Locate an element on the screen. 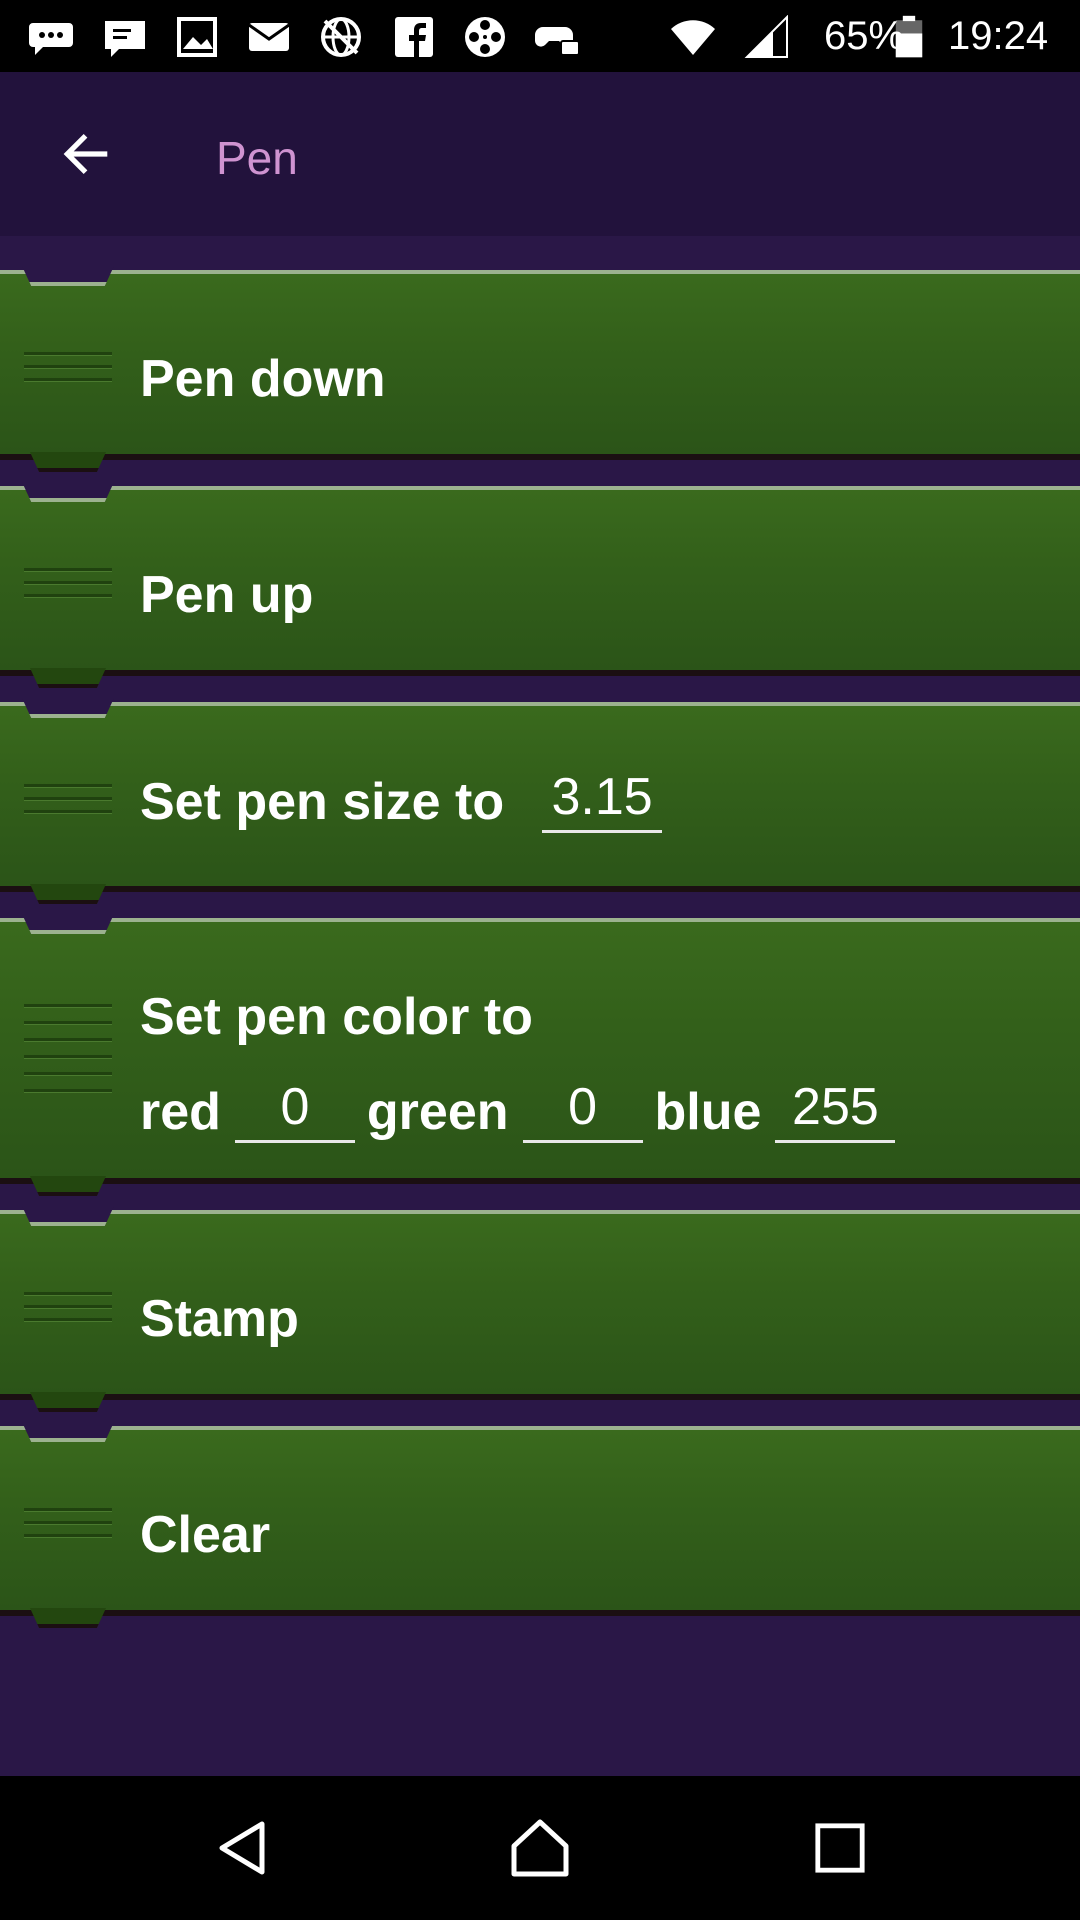 The width and height of the screenshot is (1080, 1920). home-icon is located at coordinates (540, 1848).